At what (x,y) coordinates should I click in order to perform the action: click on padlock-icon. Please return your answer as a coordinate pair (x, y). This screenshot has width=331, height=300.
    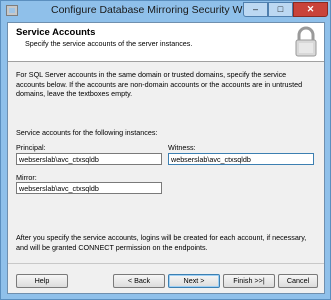
    Looking at the image, I should click on (306, 41).